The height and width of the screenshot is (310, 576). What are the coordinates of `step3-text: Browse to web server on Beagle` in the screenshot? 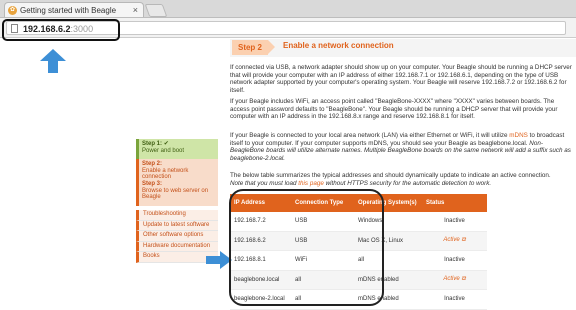 It's located at (175, 194).